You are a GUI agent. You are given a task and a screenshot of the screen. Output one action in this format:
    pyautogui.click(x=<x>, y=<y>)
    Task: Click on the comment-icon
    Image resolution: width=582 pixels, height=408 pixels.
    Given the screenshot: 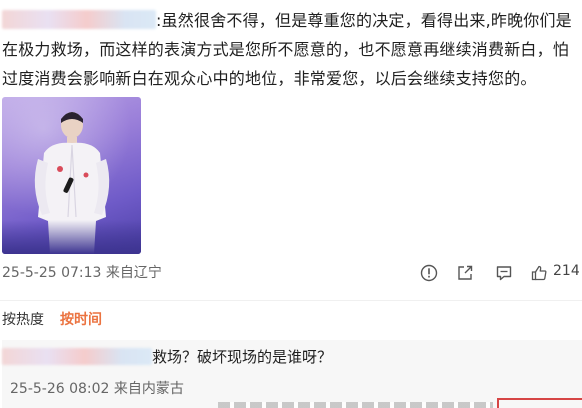 What is the action you would take?
    pyautogui.click(x=504, y=273)
    